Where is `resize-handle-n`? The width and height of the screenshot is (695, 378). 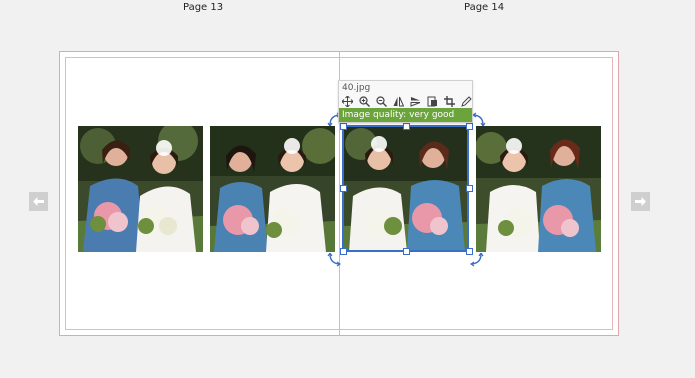 resize-handle-n is located at coordinates (406, 126).